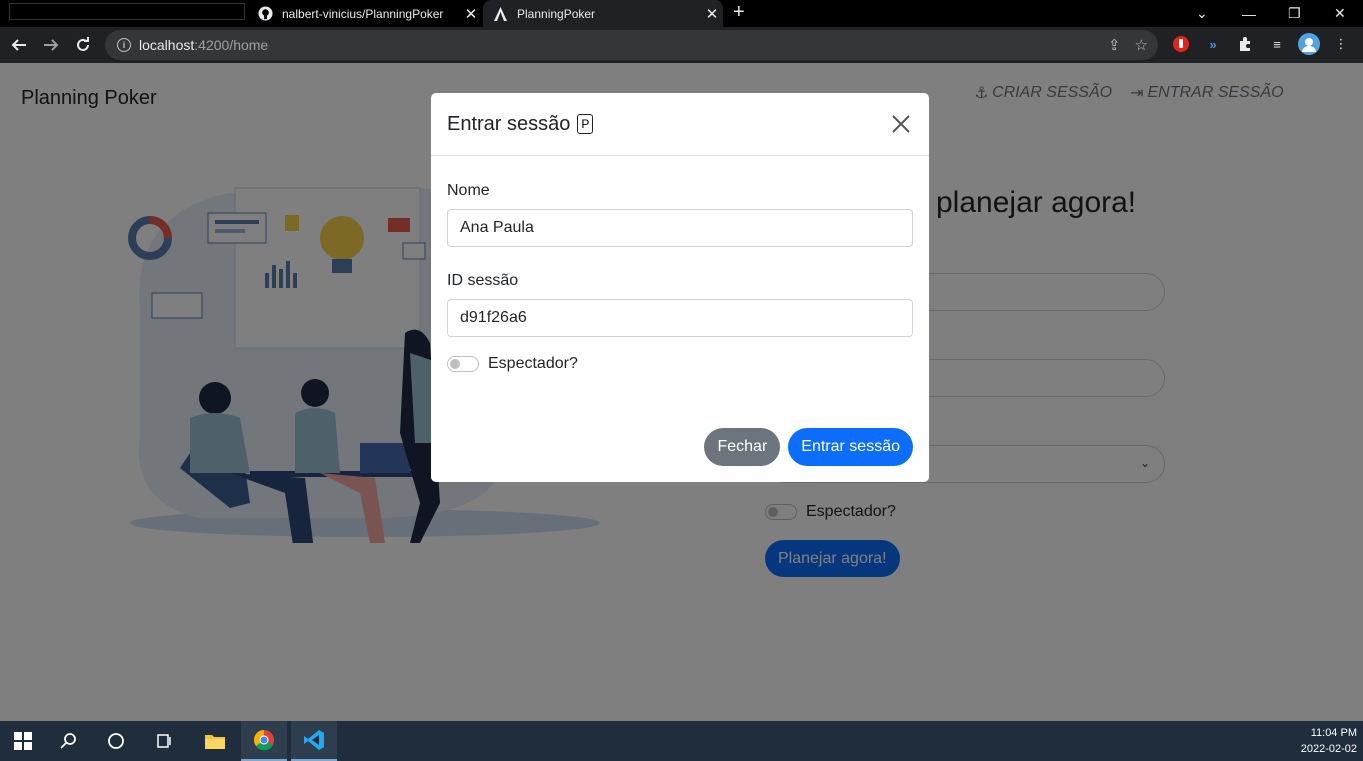 This screenshot has height=761, width=1363. Describe the element at coordinates (1202, 13) in the screenshot. I see `tab-search-icon: ⌄` at that location.